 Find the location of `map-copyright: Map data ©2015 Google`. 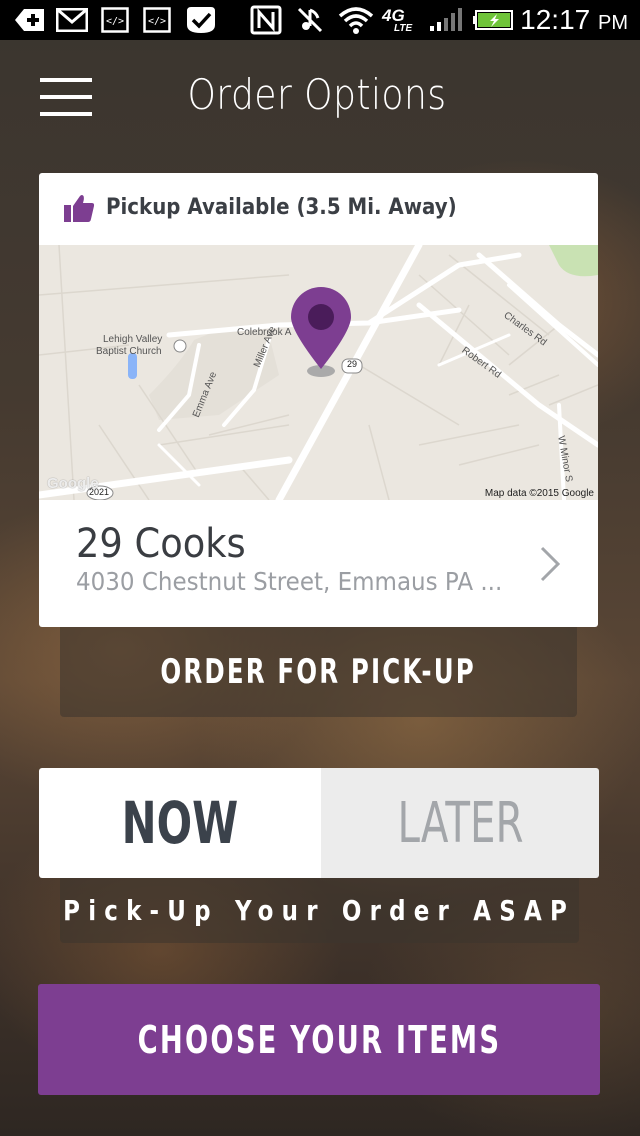

map-copyright: Map data ©2015 Google is located at coordinates (539, 493).